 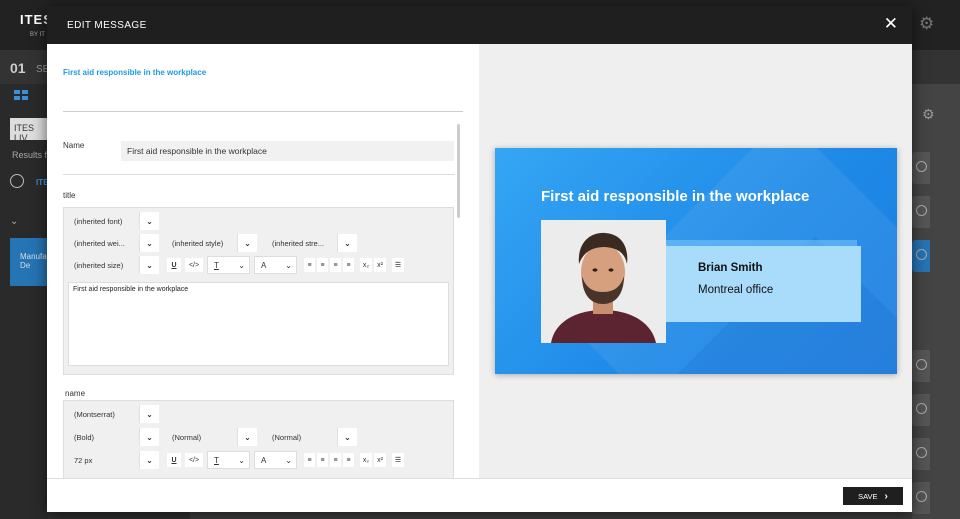 I want to click on app-logo-subtitle: BY IT, so click(x=37, y=35).